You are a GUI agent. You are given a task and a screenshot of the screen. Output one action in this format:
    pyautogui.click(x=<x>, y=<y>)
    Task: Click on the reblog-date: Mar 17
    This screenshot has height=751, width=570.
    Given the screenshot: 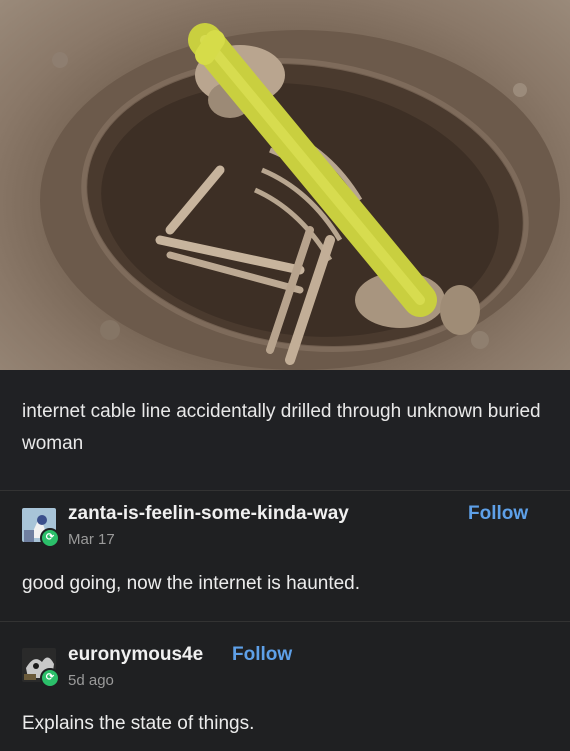 What is the action you would take?
    pyautogui.click(x=91, y=539)
    